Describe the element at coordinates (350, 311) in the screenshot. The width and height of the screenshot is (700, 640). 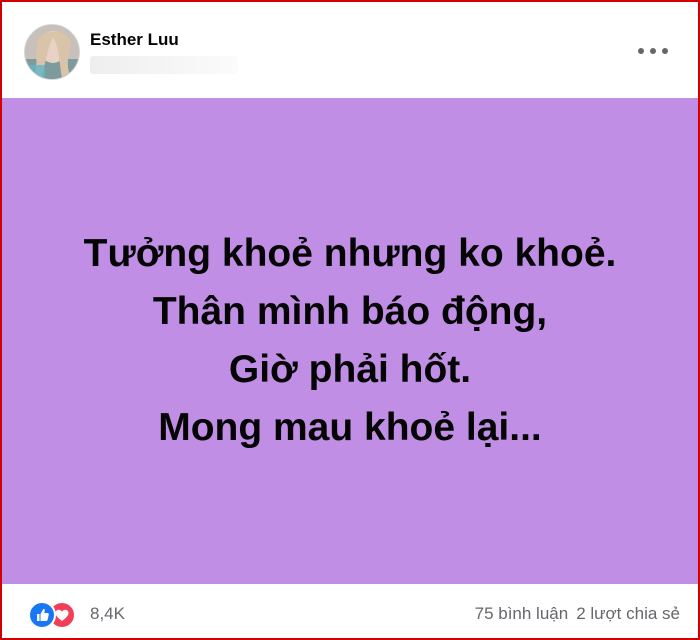
I see `status-line-2: Thân mình báo động,` at that location.